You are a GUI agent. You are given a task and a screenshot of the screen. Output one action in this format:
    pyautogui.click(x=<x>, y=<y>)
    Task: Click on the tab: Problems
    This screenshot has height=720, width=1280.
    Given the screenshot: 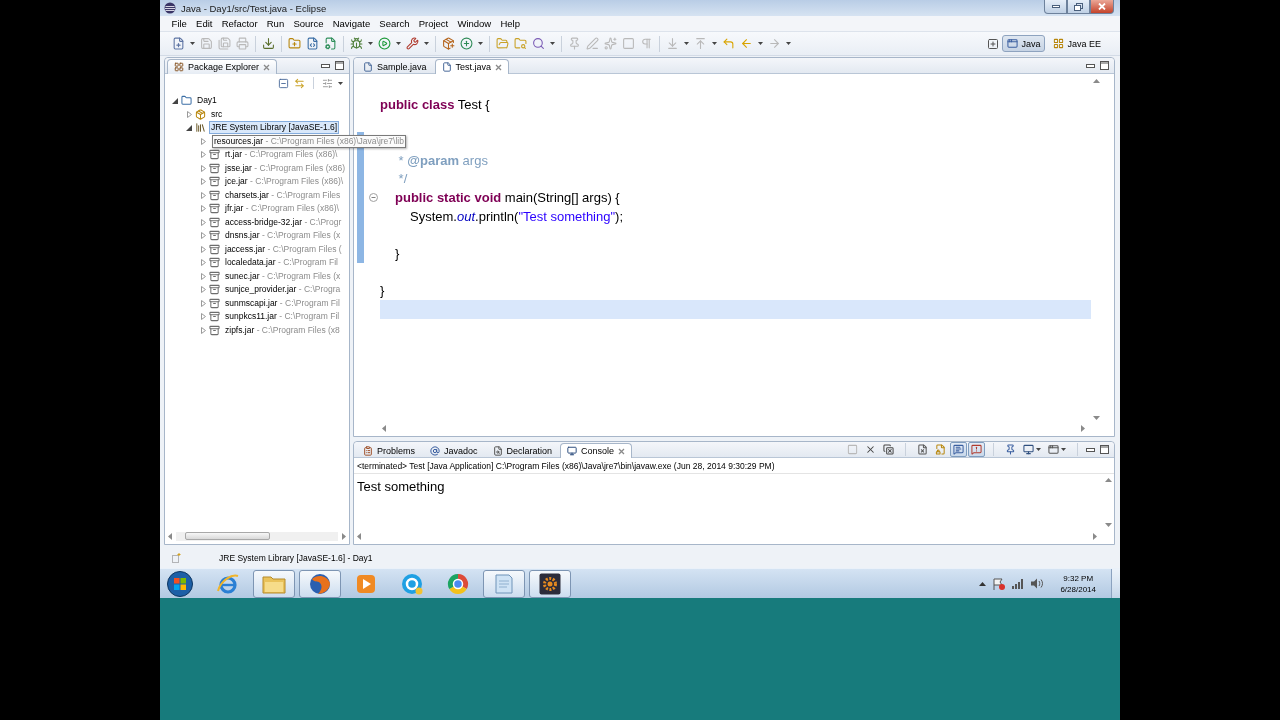 What is the action you would take?
    pyautogui.click(x=389, y=450)
    